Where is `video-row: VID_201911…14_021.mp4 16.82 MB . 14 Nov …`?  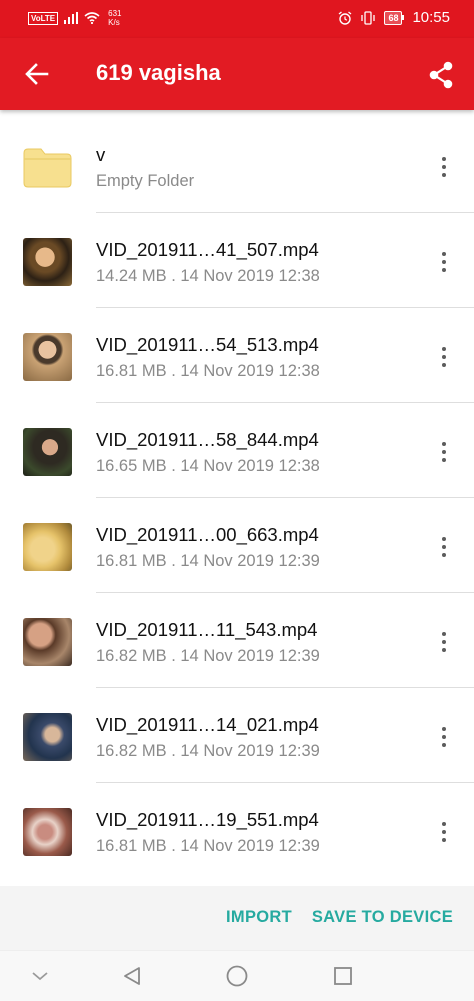 video-row: VID_201911…14_021.mp4 16.82 MB . 14 Nov … is located at coordinates (237, 735).